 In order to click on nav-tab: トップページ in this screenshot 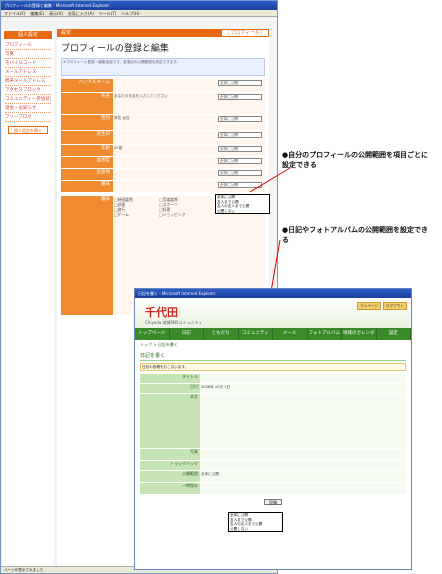, I will do `click(152, 334)`.